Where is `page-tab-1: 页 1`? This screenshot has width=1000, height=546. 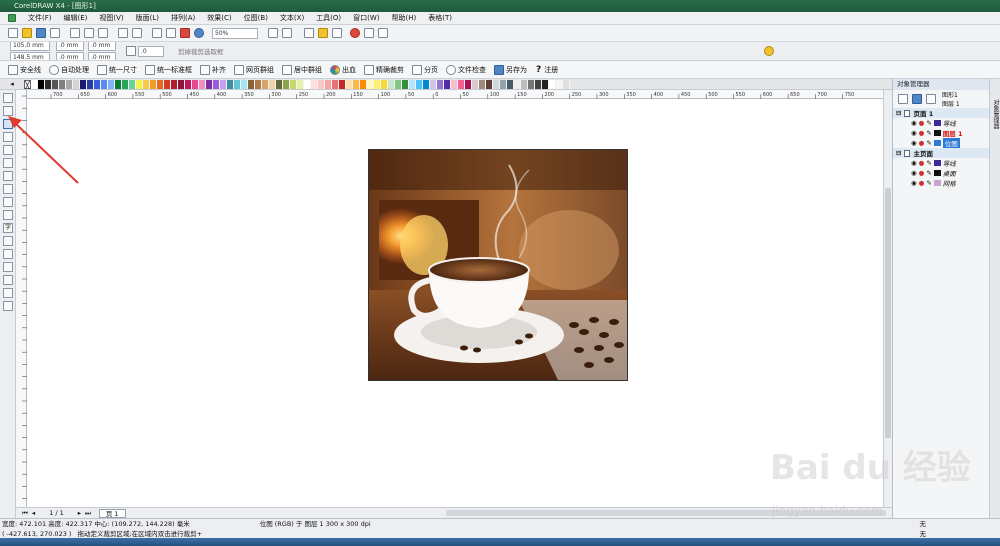 page-tab-1: 页 1 is located at coordinates (112, 513).